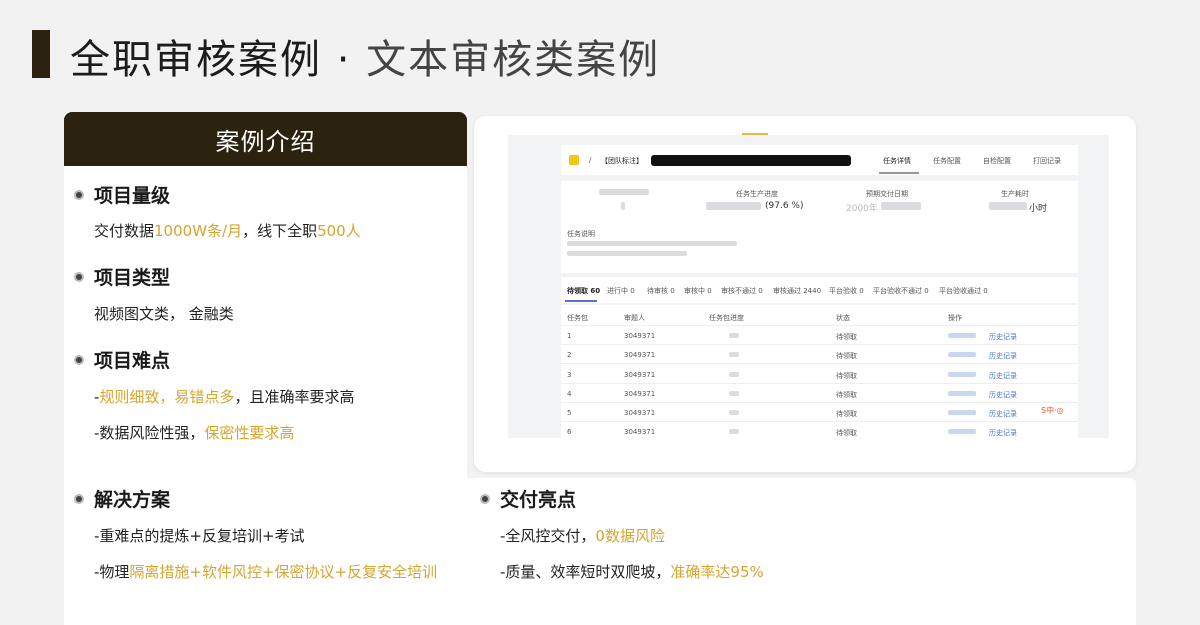 This screenshot has width=1200, height=625. What do you see at coordinates (224, 397) in the screenshot?
I see `difficulty-line-1: -规则细致，易错点多，且准确率要求高` at bounding box center [224, 397].